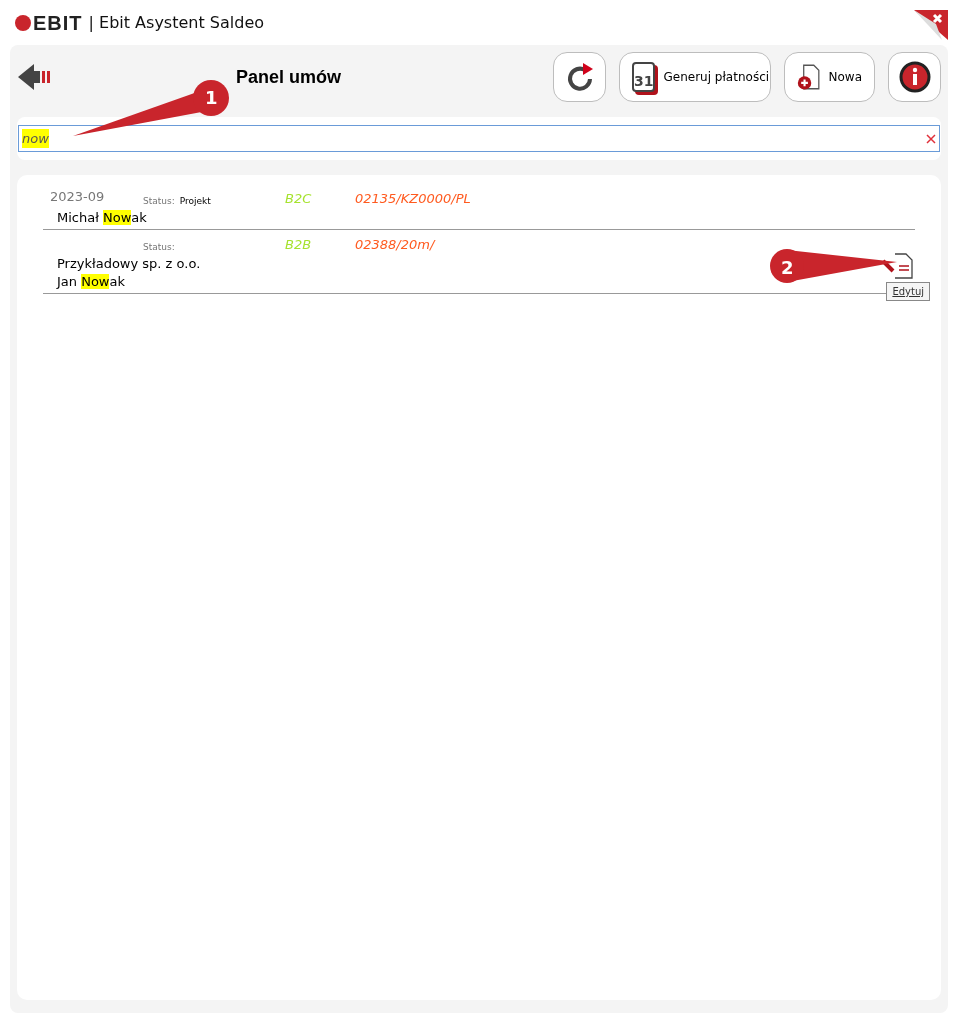 The height and width of the screenshot is (1024, 958). Describe the element at coordinates (299, 244) in the screenshot. I see `contract-type: B2B` at that location.